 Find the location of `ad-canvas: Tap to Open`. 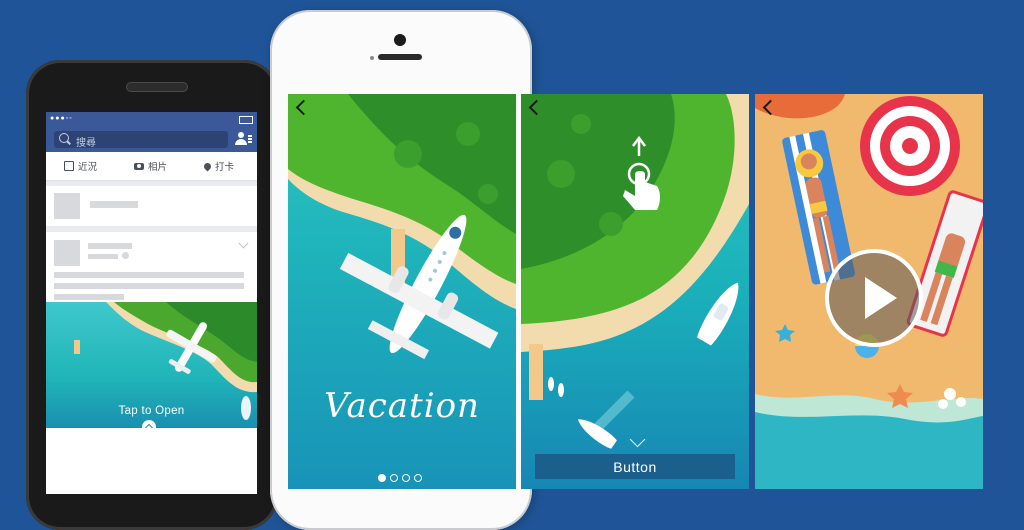

ad-canvas: Tap to Open is located at coordinates (151, 365).